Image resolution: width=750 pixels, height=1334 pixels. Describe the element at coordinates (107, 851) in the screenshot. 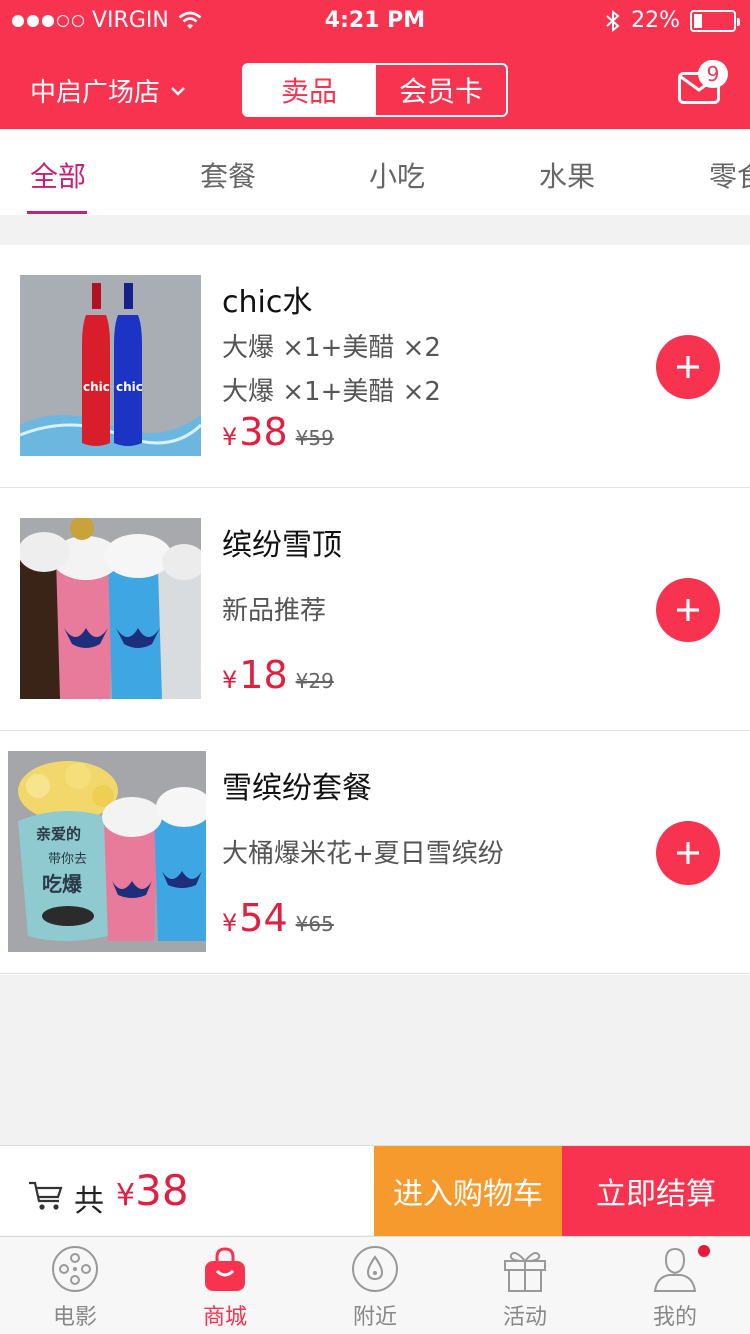

I see `product-image: 亲爱的 带你去 吃爆` at that location.